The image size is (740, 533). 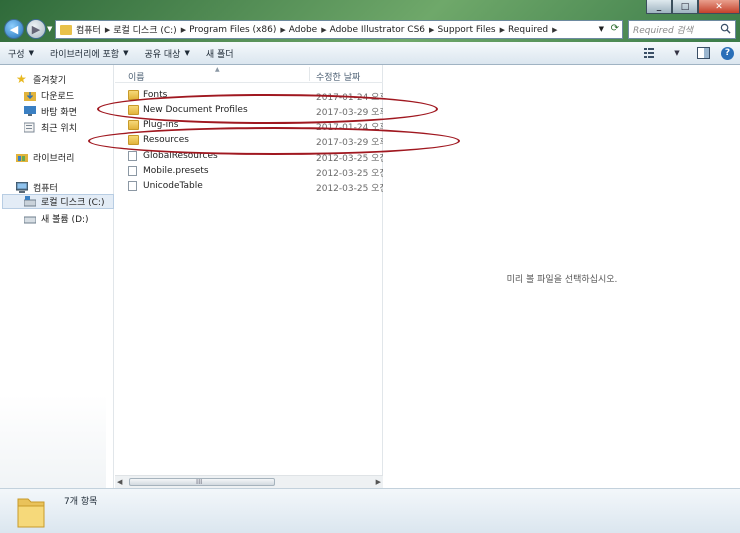 I want to click on nav-item-desktop: 바탕 화면, so click(x=50, y=111).